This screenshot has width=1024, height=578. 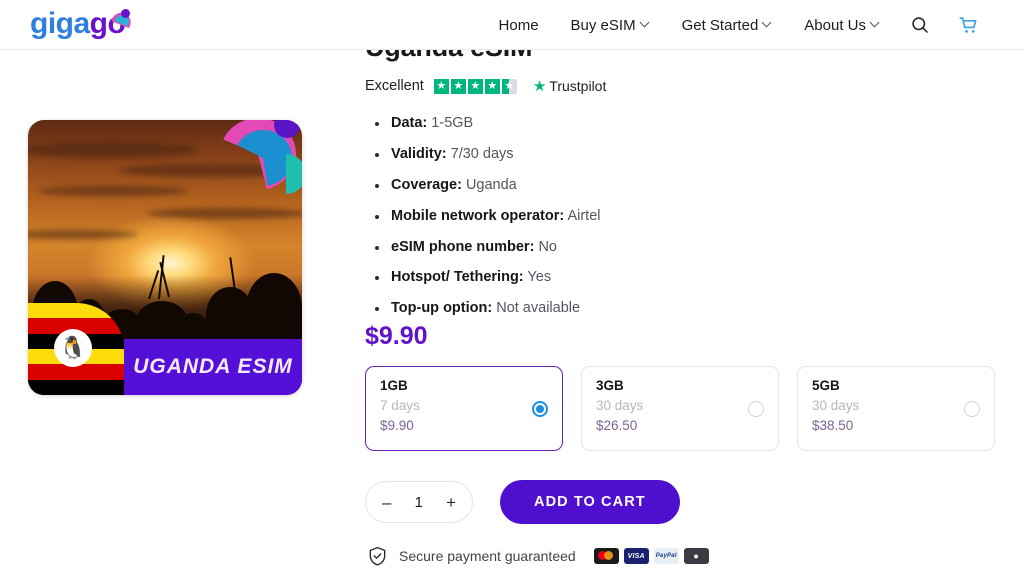 I want to click on product-image: 🐧 UGANDA ESIM, so click(x=165, y=257).